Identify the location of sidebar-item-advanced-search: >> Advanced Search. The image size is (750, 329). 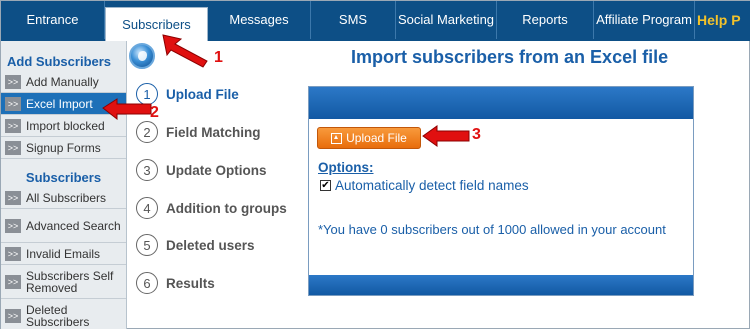
(63, 226).